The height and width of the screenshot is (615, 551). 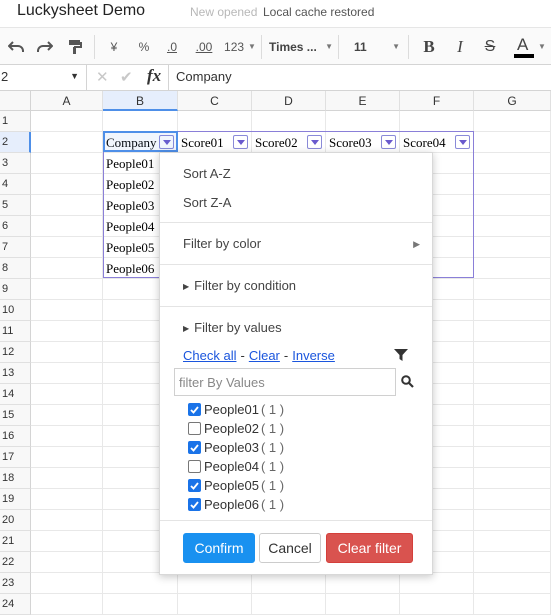 I want to click on row-header-22: 22, so click(x=15, y=562).